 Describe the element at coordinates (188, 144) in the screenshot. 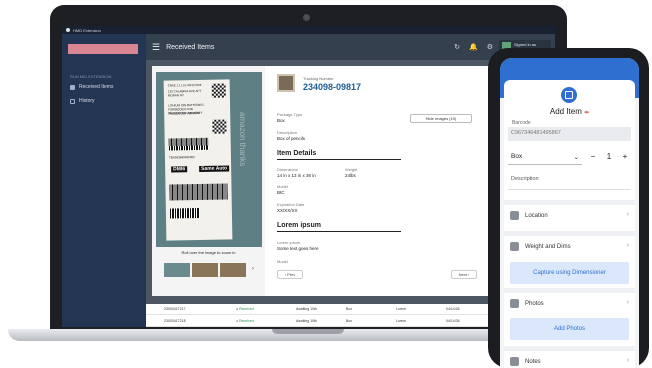

I see `barcode` at that location.